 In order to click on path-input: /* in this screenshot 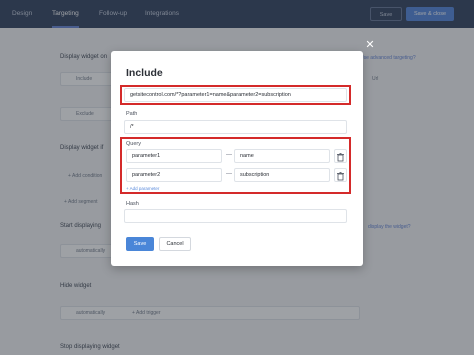, I will do `click(235, 127)`.